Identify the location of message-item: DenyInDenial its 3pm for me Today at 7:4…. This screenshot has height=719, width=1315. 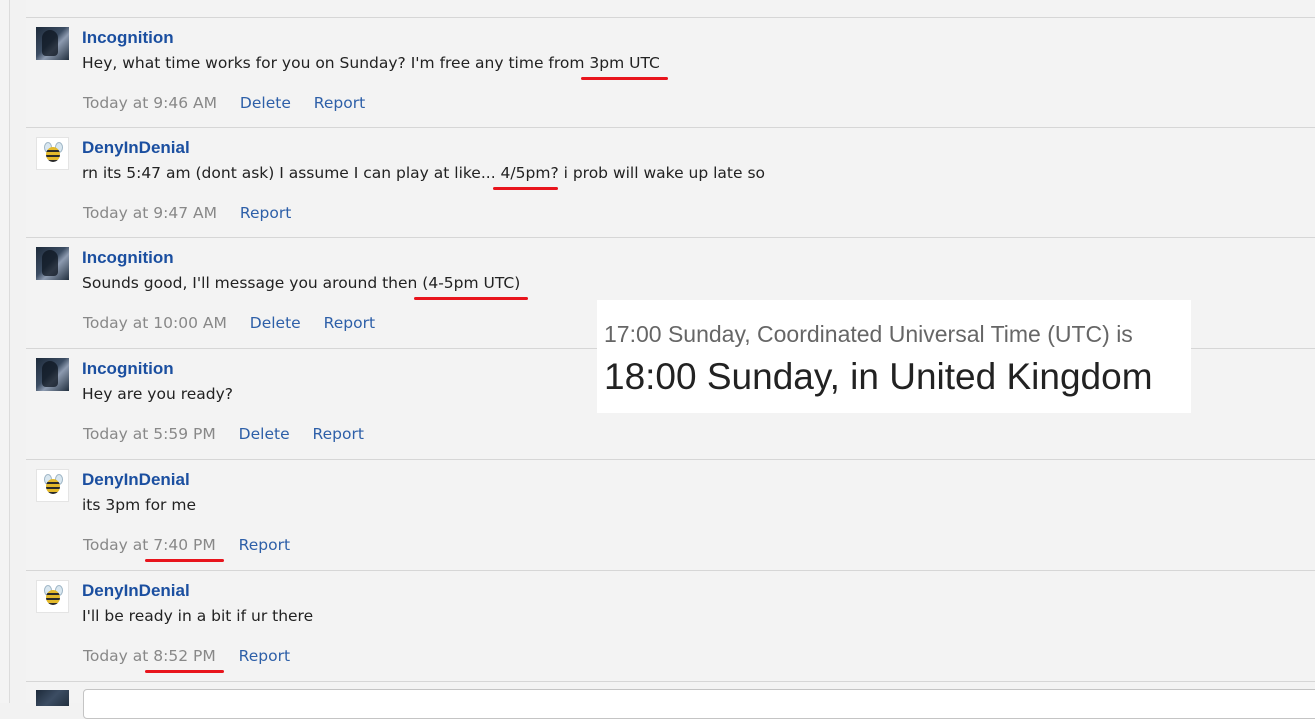
(670, 514).